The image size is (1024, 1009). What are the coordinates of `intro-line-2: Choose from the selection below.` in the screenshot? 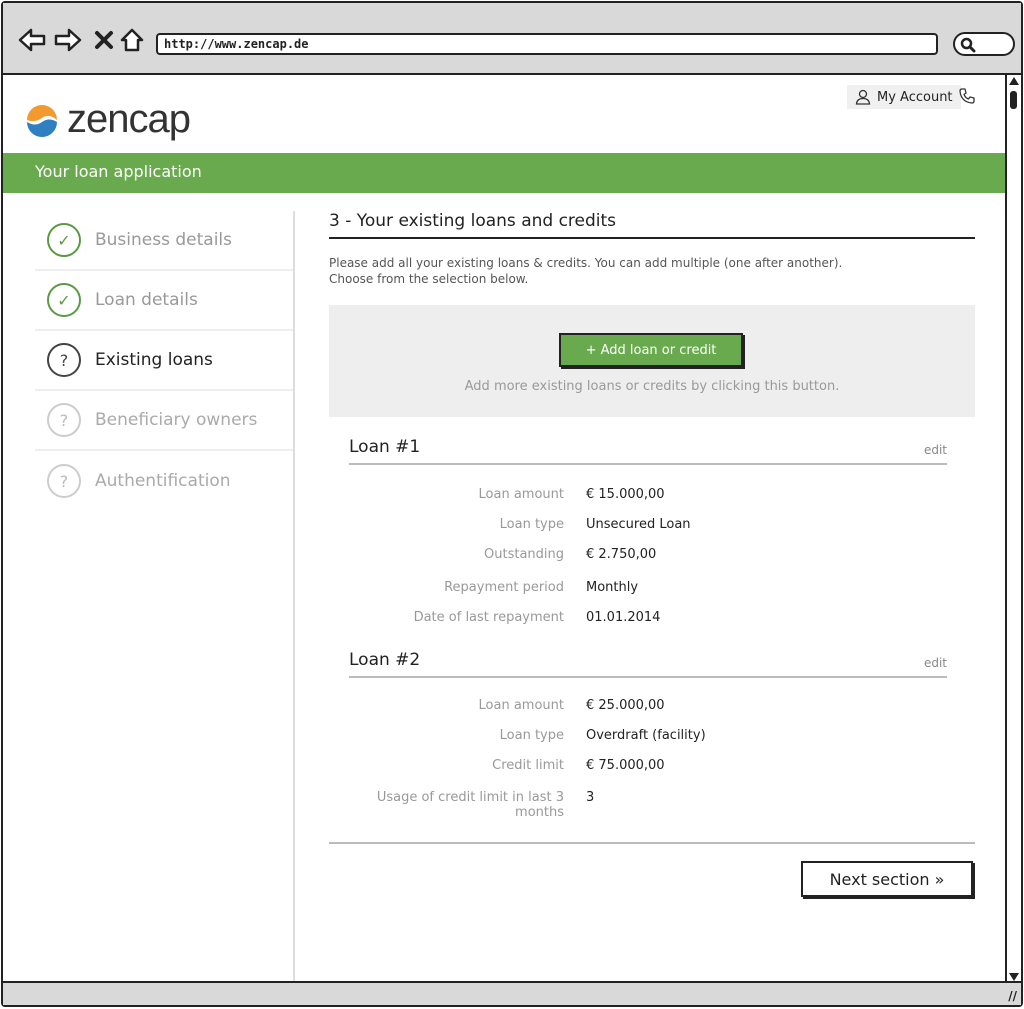 It's located at (429, 279).